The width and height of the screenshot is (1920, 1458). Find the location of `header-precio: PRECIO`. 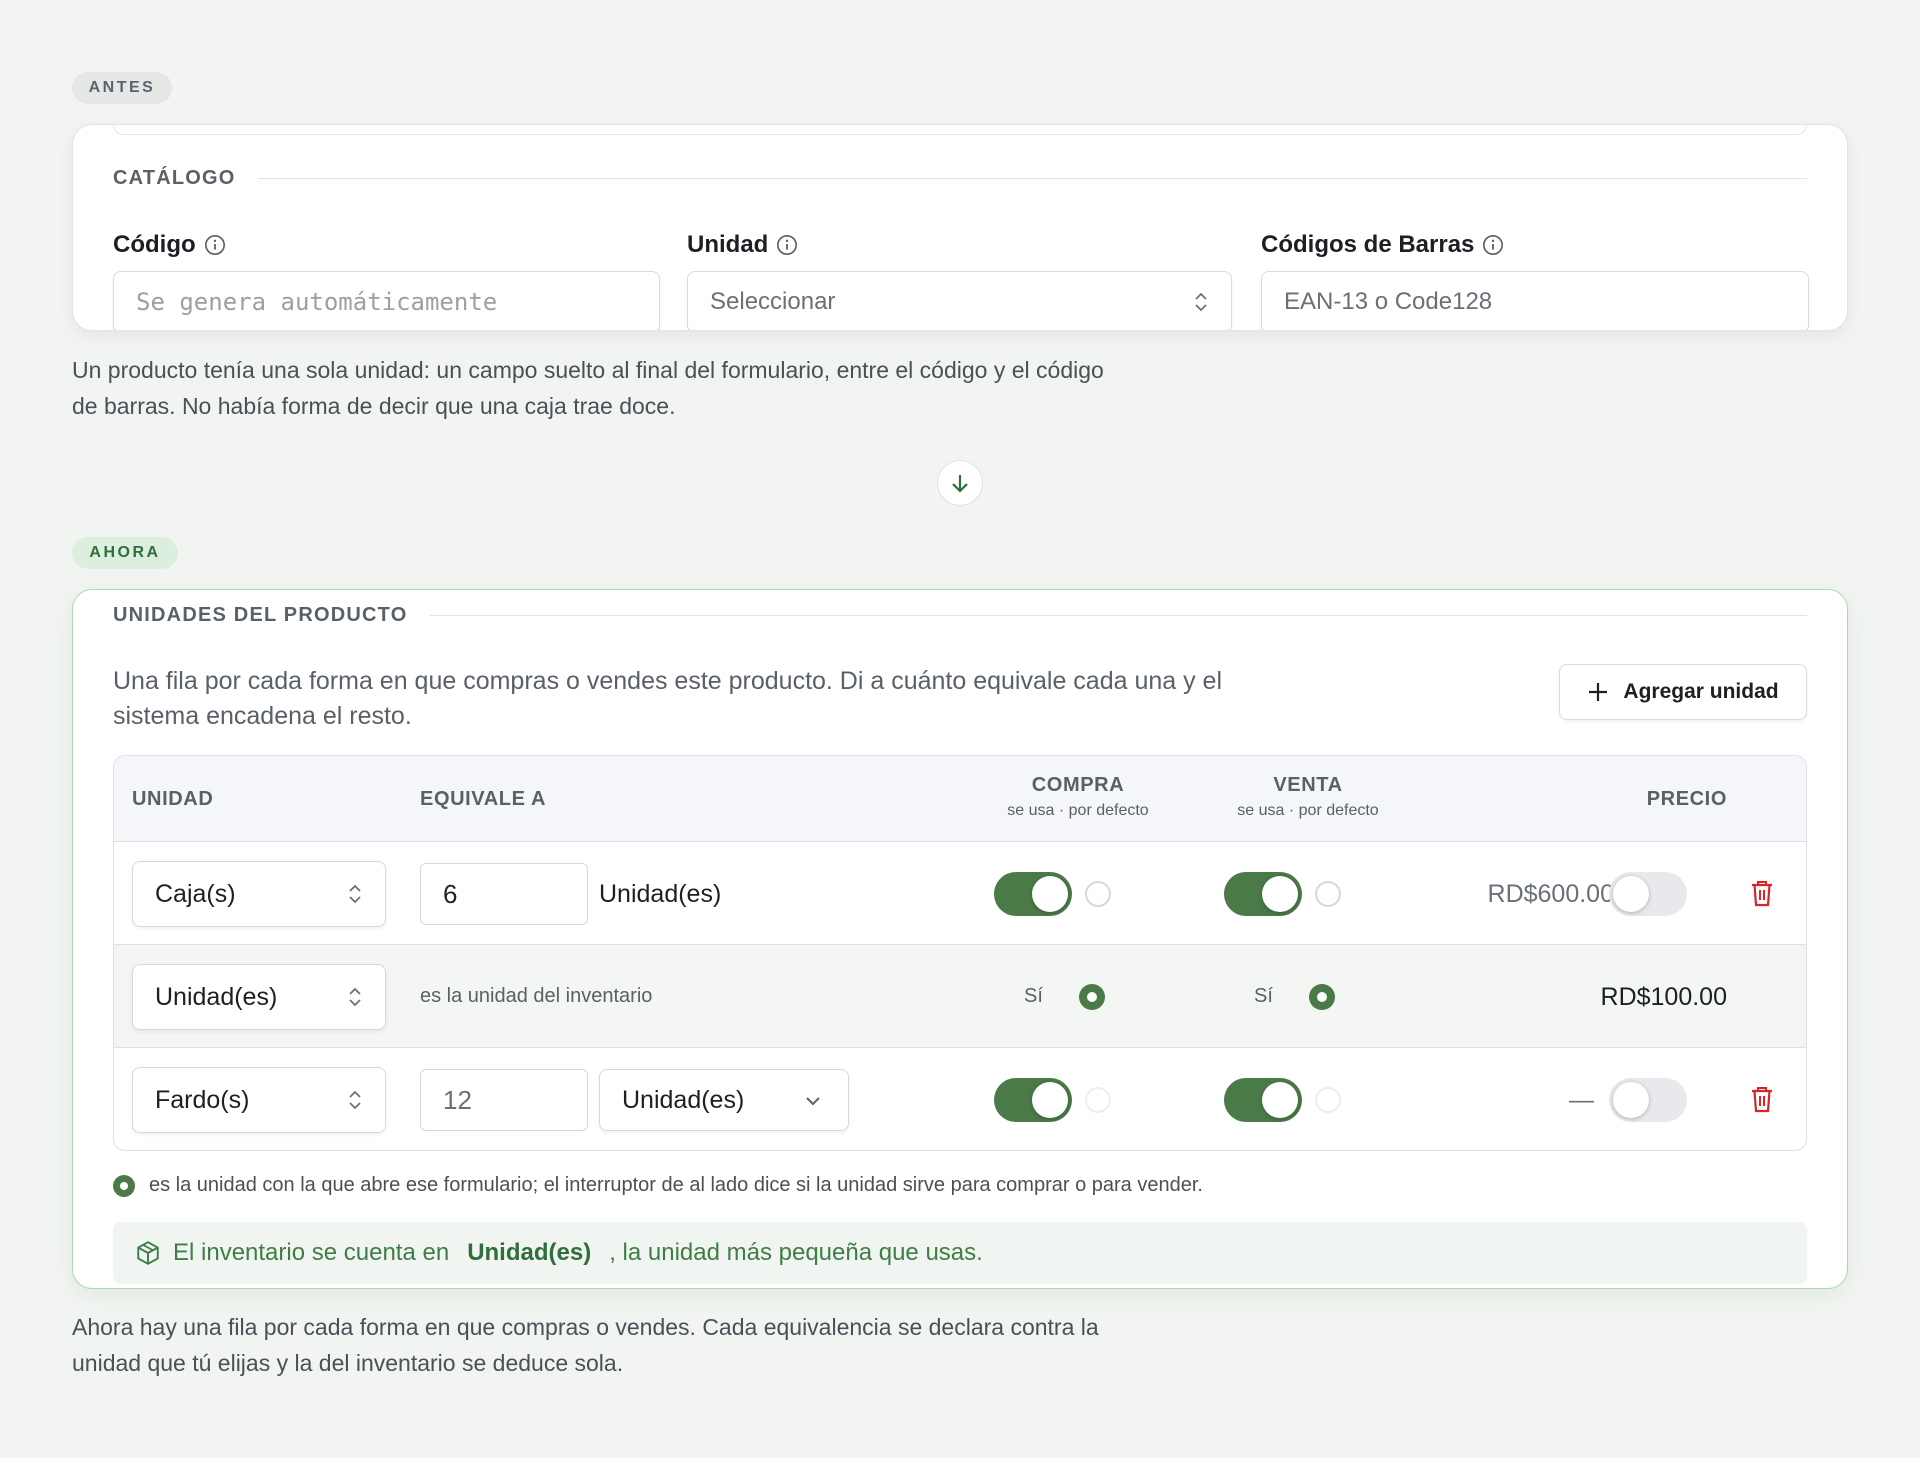

header-precio: PRECIO is located at coordinates (1686, 799).